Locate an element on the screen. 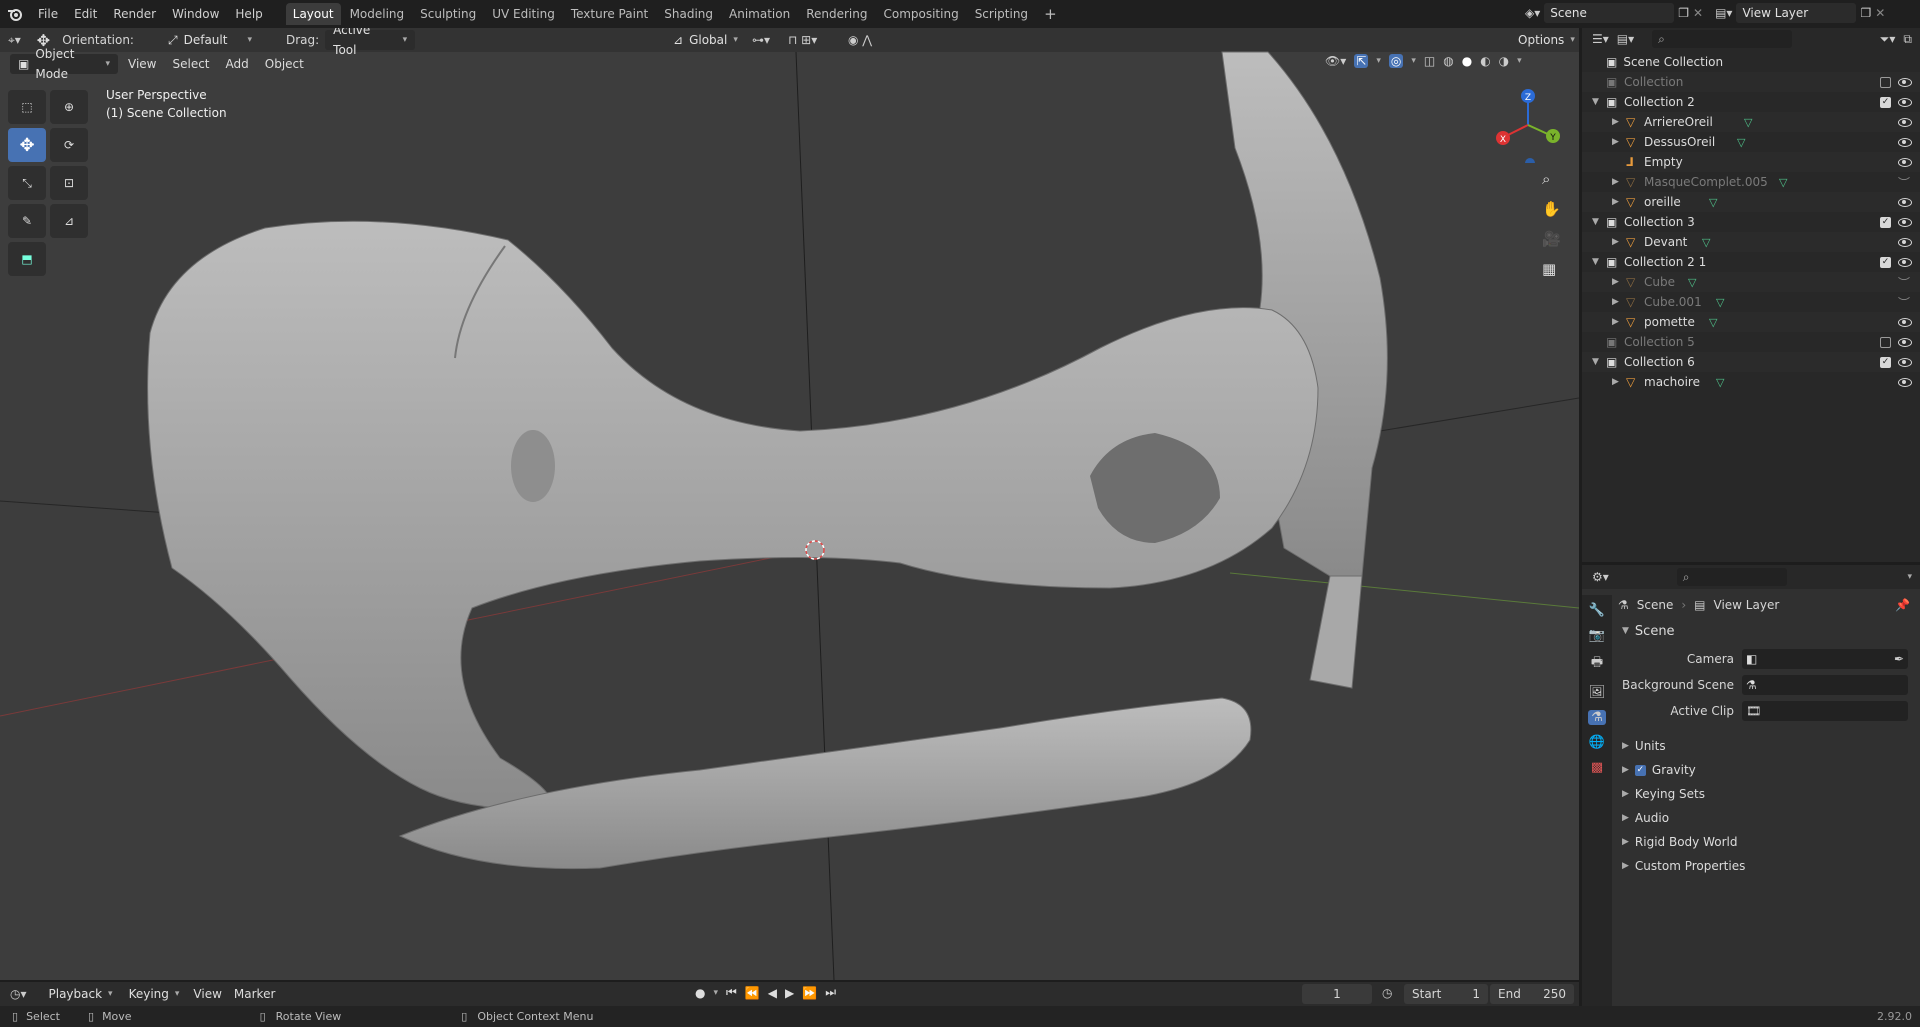  tab-sculpting: Sculpting is located at coordinates (448, 14).